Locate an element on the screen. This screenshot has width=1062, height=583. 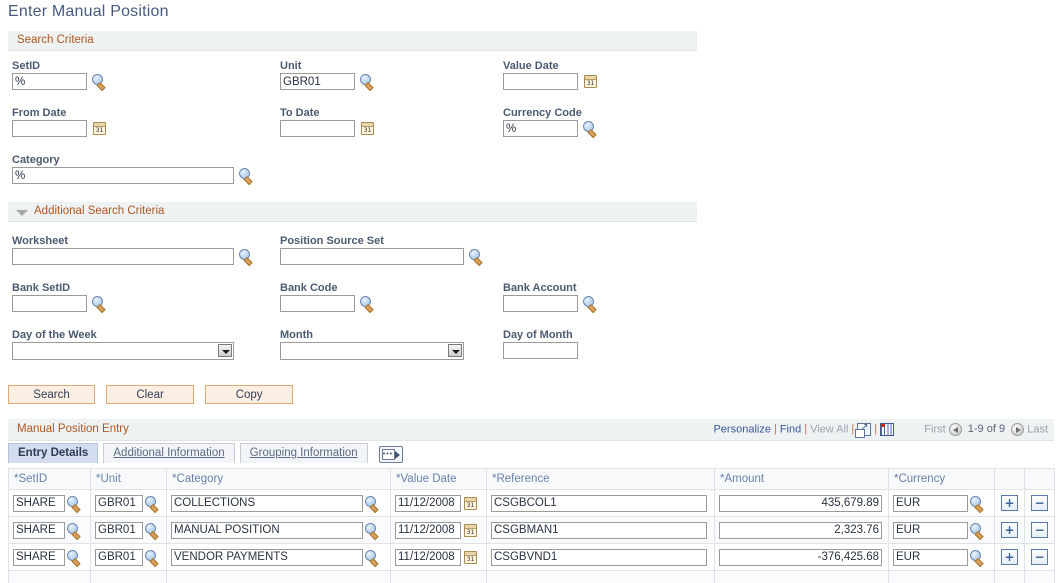
cell-category is located at coordinates (278, 557).